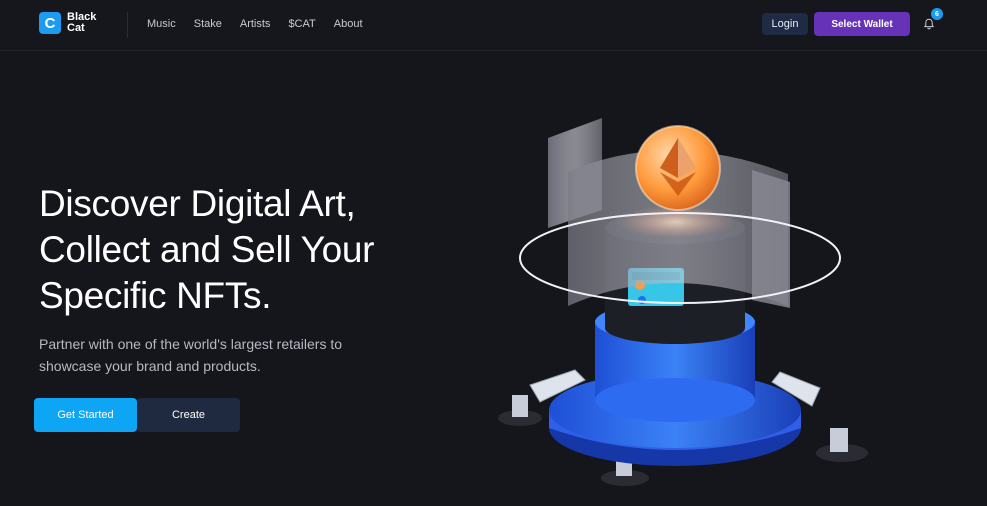  Describe the element at coordinates (348, 24) in the screenshot. I see `nav-item-about: About` at that location.